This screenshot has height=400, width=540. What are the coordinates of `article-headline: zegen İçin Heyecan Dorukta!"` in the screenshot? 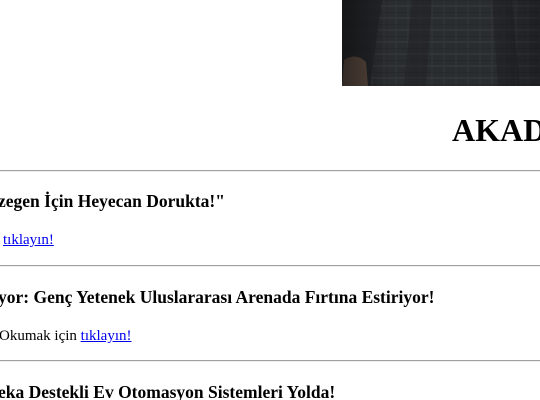 It's located at (112, 201).